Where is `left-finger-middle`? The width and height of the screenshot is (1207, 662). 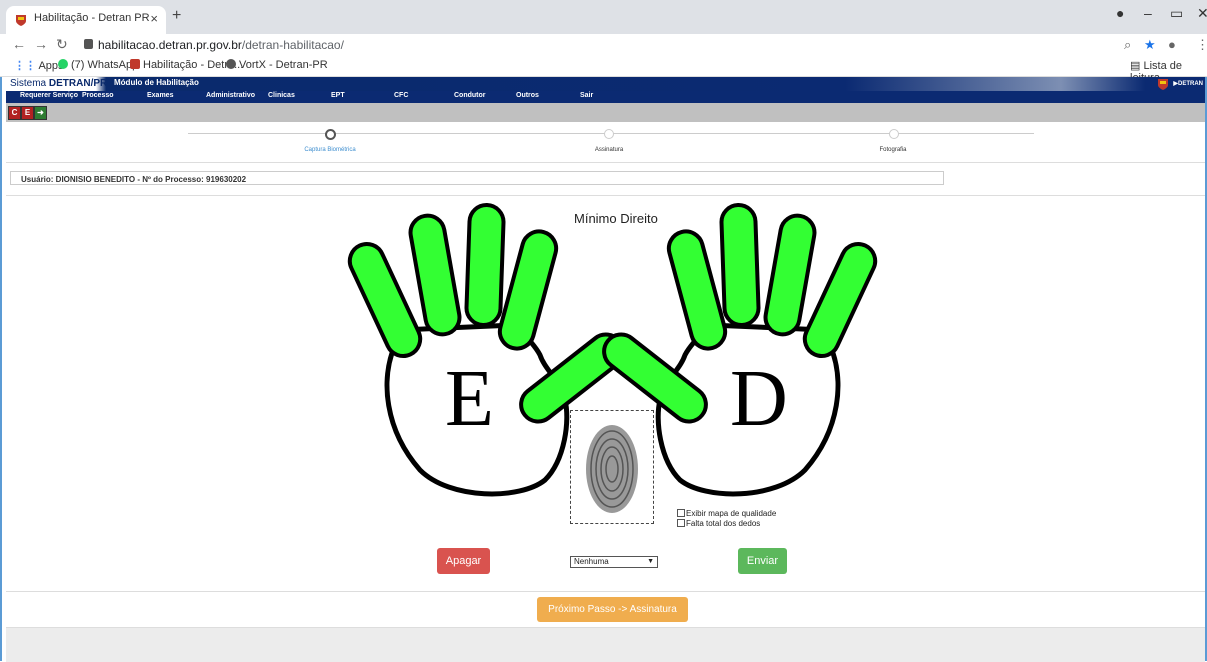 left-finger-middle is located at coordinates (485, 264).